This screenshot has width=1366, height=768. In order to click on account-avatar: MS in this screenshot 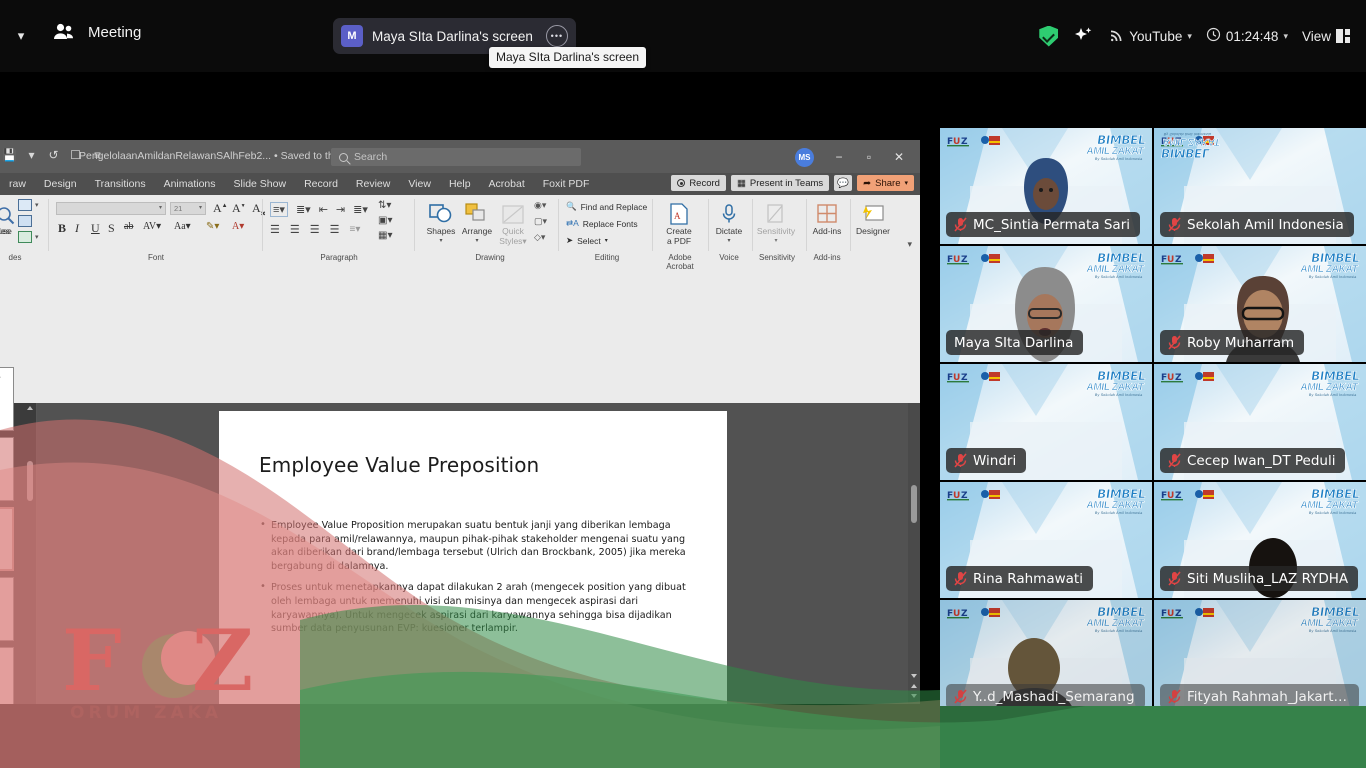, I will do `click(804, 157)`.